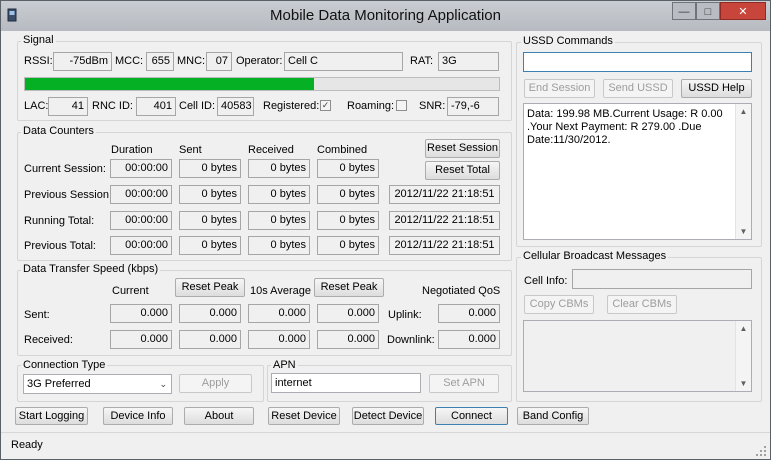 The width and height of the screenshot is (771, 460). I want to click on sent-average-peak-value: 0.000, so click(348, 313).